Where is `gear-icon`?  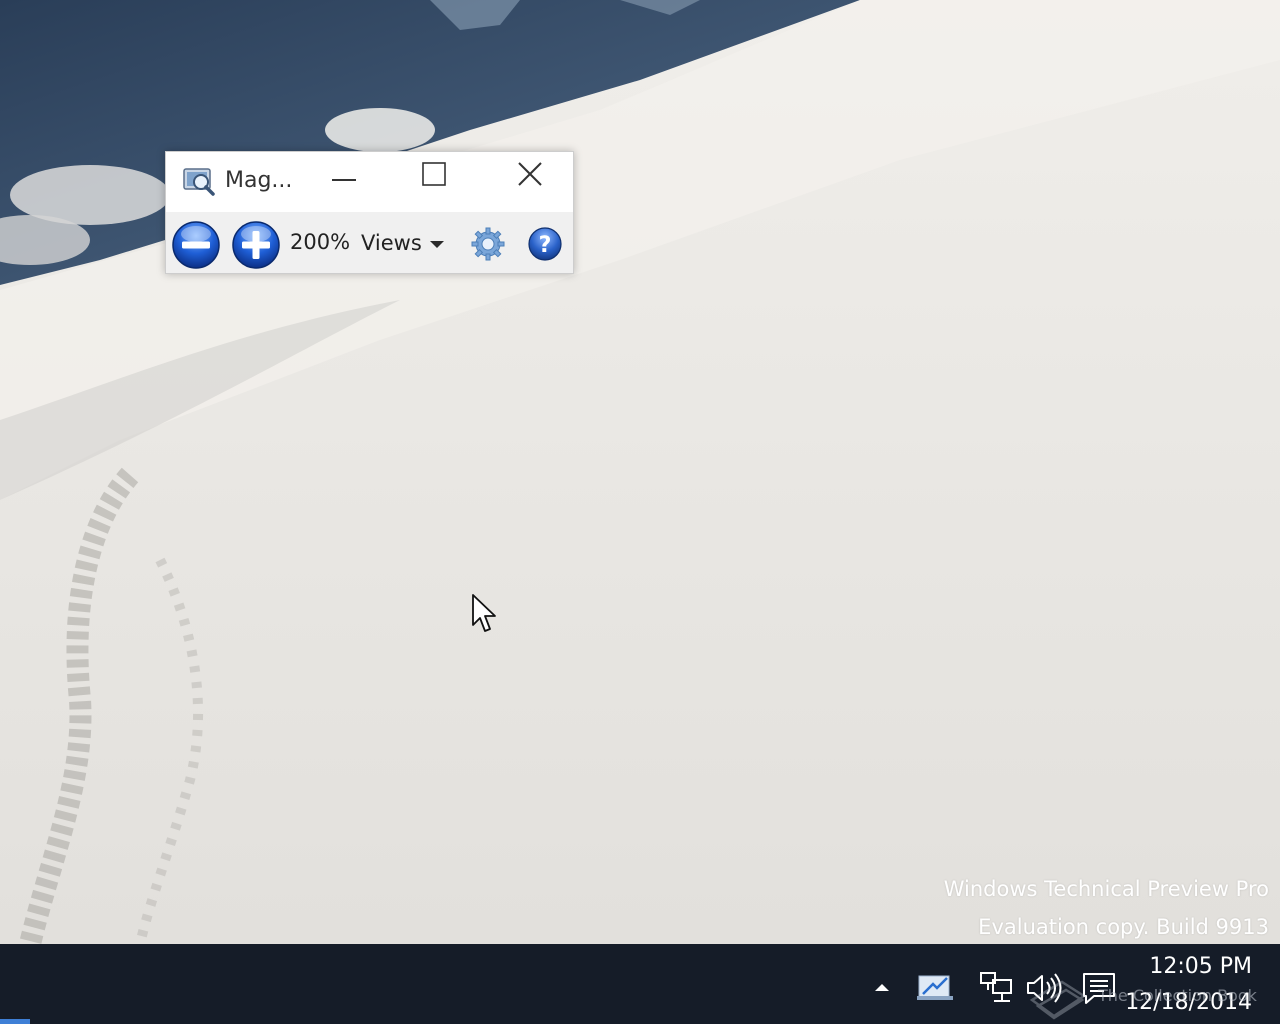 gear-icon is located at coordinates (488, 244).